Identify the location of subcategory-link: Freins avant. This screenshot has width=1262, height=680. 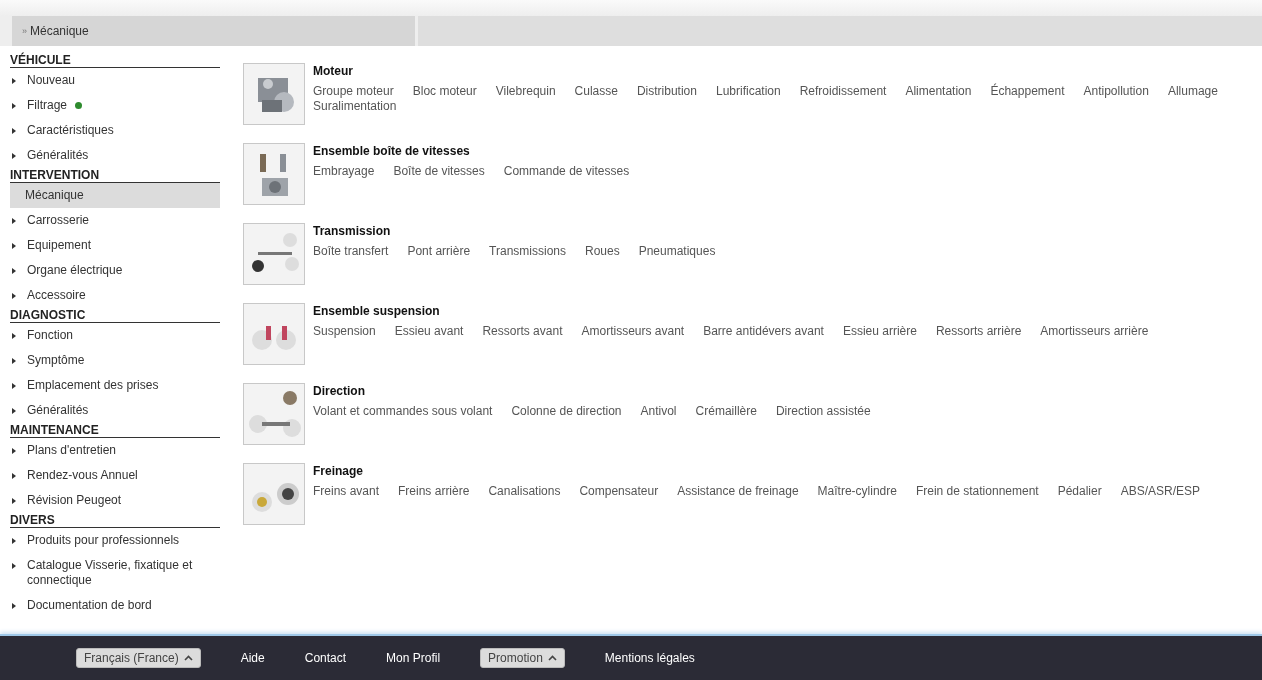
(346, 491).